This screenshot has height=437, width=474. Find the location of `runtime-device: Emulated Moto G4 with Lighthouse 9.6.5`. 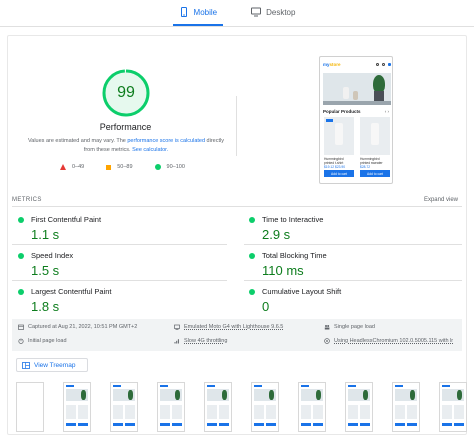

runtime-device: Emulated Moto G4 with Lighthouse 9.6.5 is located at coordinates (228, 327).